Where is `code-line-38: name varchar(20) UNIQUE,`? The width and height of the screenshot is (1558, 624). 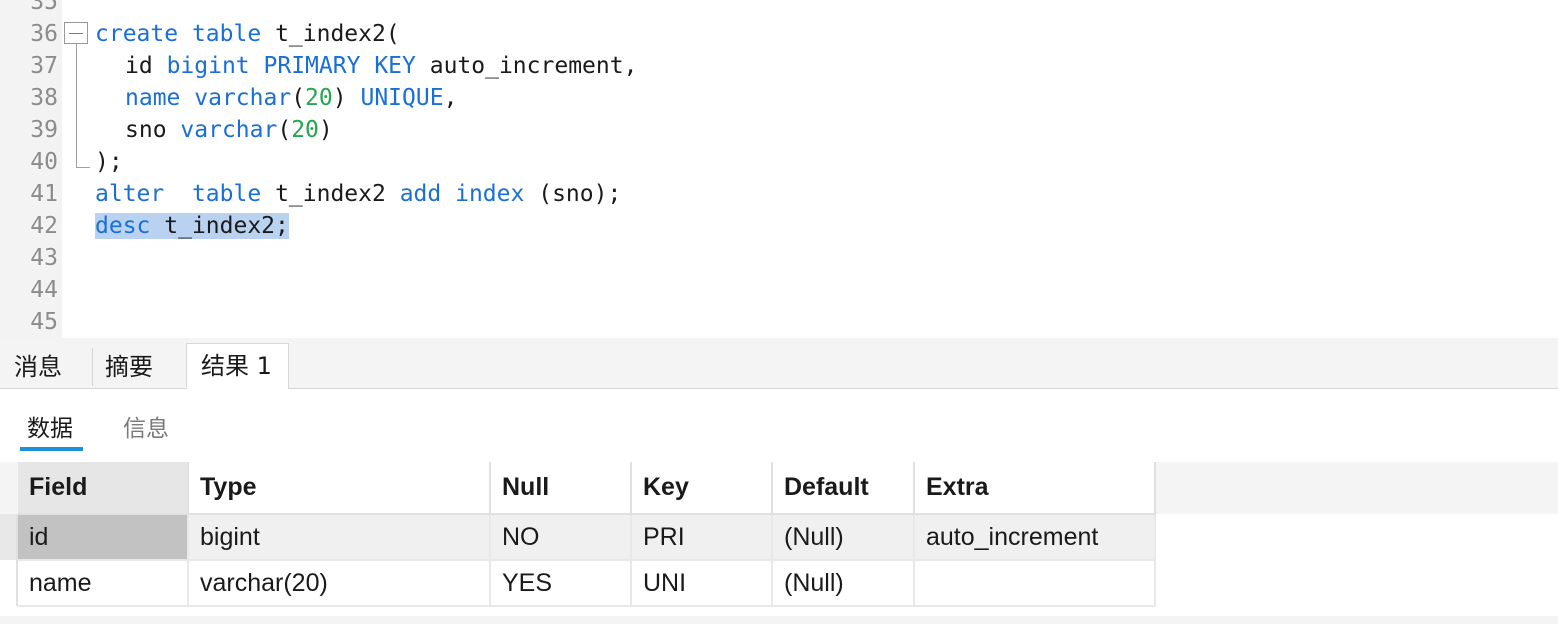 code-line-38: name varchar(20) UNIQUE, is located at coordinates (291, 98).